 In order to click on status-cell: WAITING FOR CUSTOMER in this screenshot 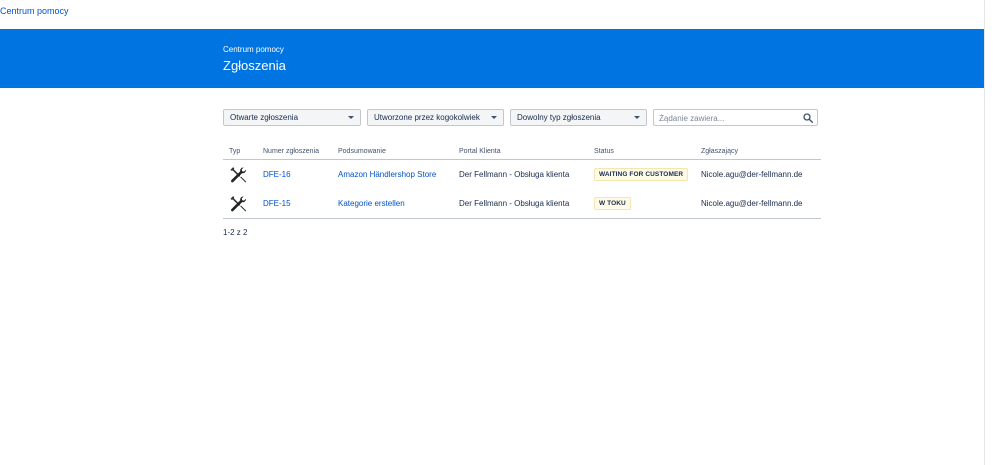, I will do `click(641, 175)`.